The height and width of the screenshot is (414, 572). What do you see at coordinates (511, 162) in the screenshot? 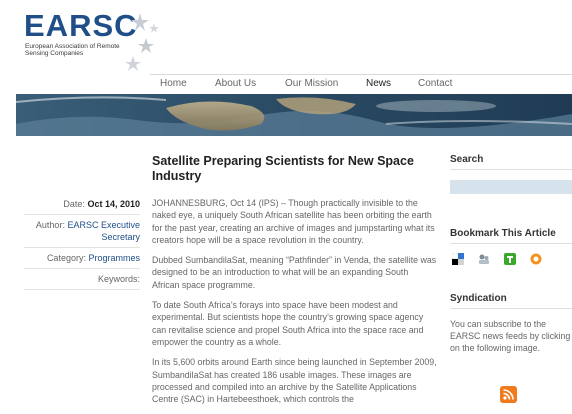
I see `search-heading: Search` at bounding box center [511, 162].